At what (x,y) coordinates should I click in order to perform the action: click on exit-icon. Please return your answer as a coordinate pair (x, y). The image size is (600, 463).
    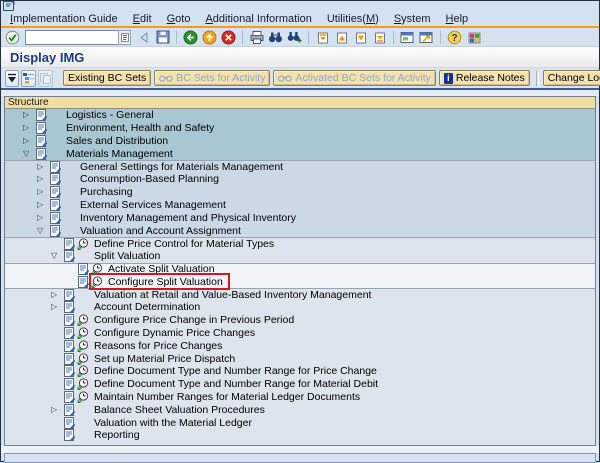
    Looking at the image, I should click on (209, 37).